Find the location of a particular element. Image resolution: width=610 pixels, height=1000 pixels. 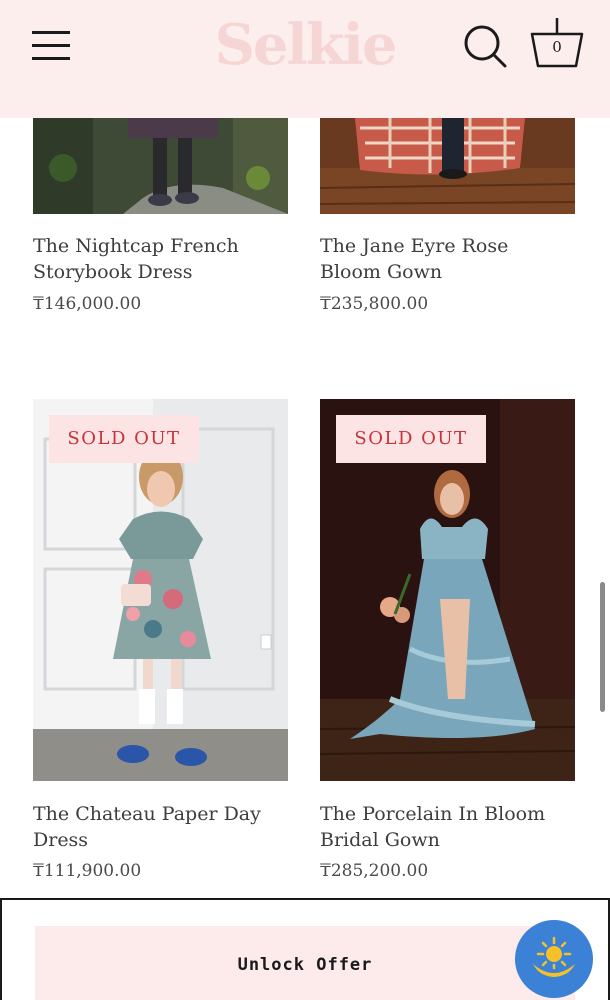

search-icon is located at coordinates (485, 46).